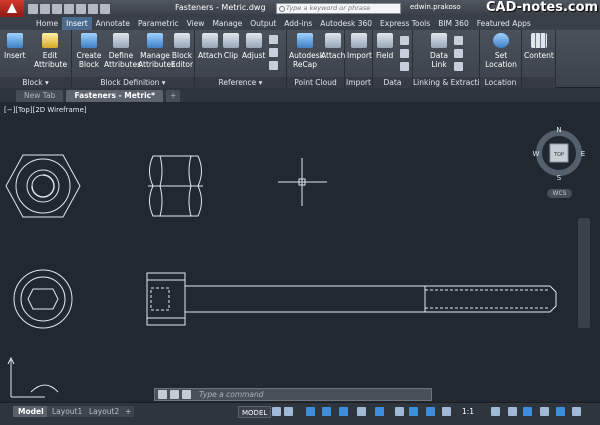 This screenshot has height=425, width=600. I want to click on compass-west: W, so click(536, 154).